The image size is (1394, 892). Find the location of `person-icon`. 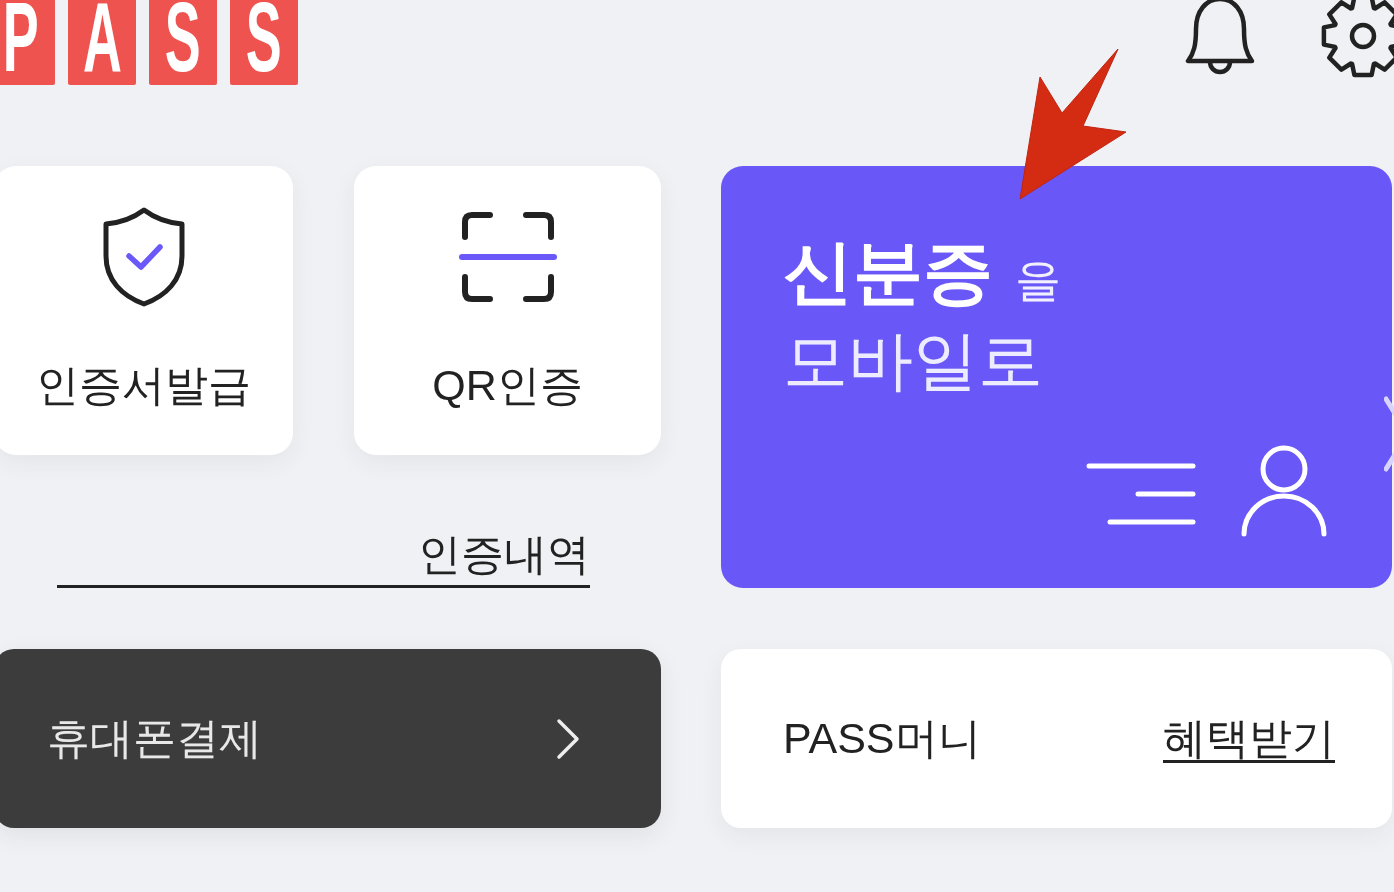

person-icon is located at coordinates (1284, 491).